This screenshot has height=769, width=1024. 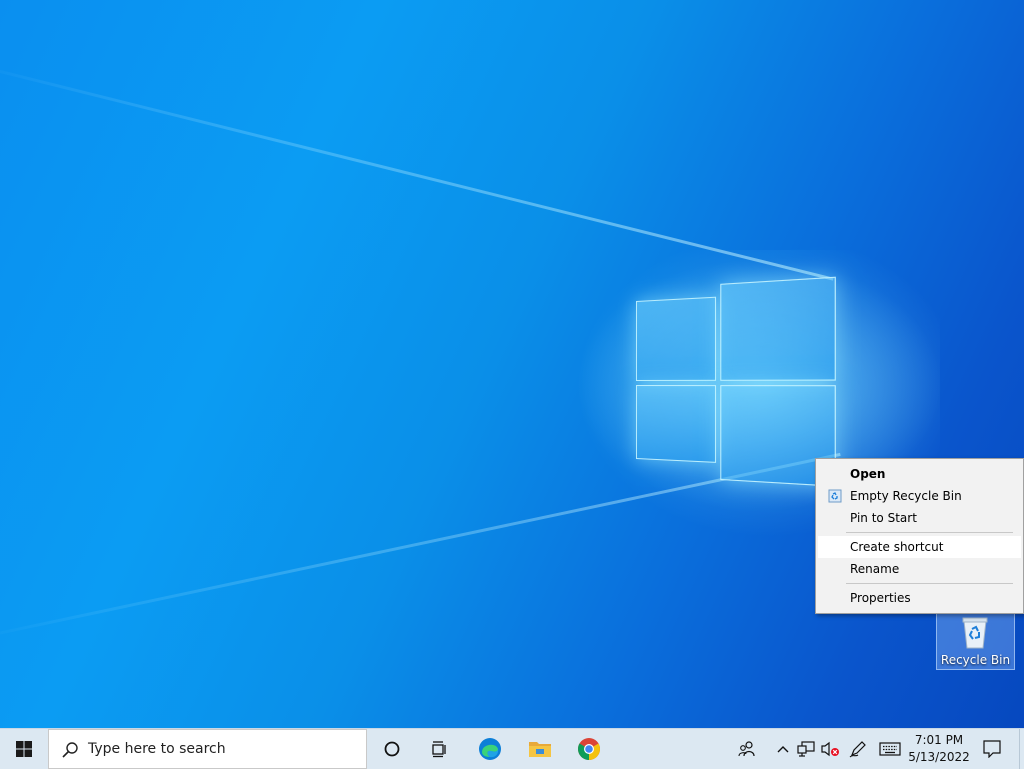 I want to click on chevron-up-icon, so click(x=783, y=749).